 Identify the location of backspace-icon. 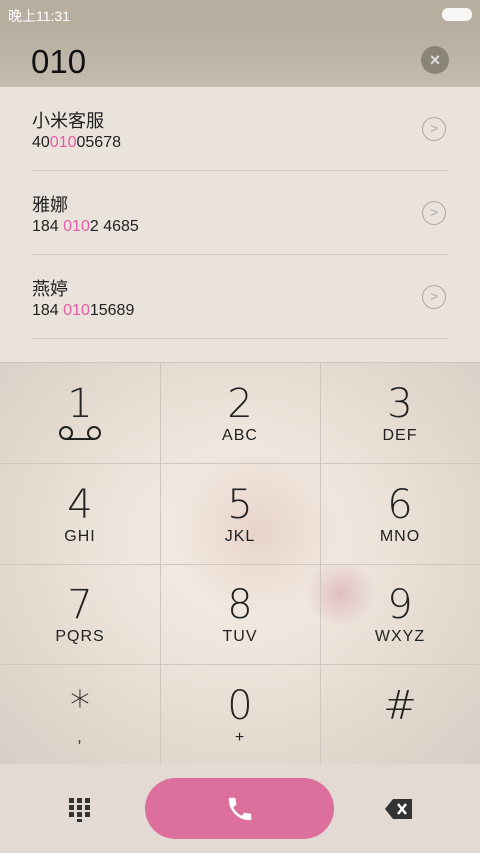
(399, 809).